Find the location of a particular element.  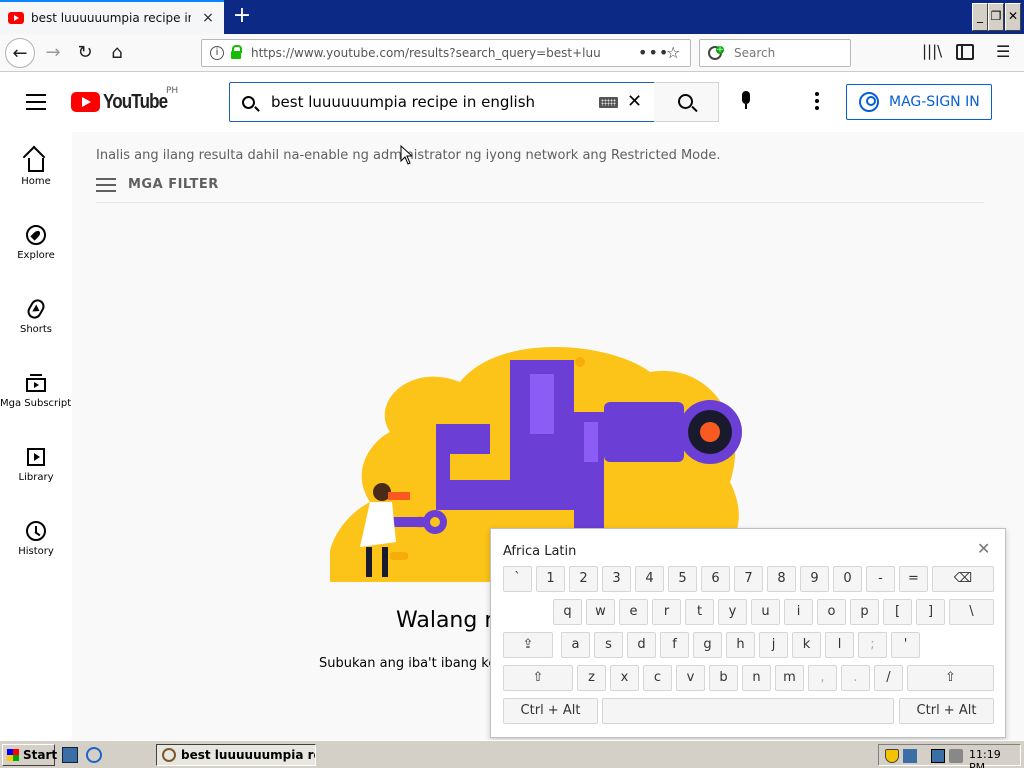

back-button: ← is located at coordinates (20, 53).